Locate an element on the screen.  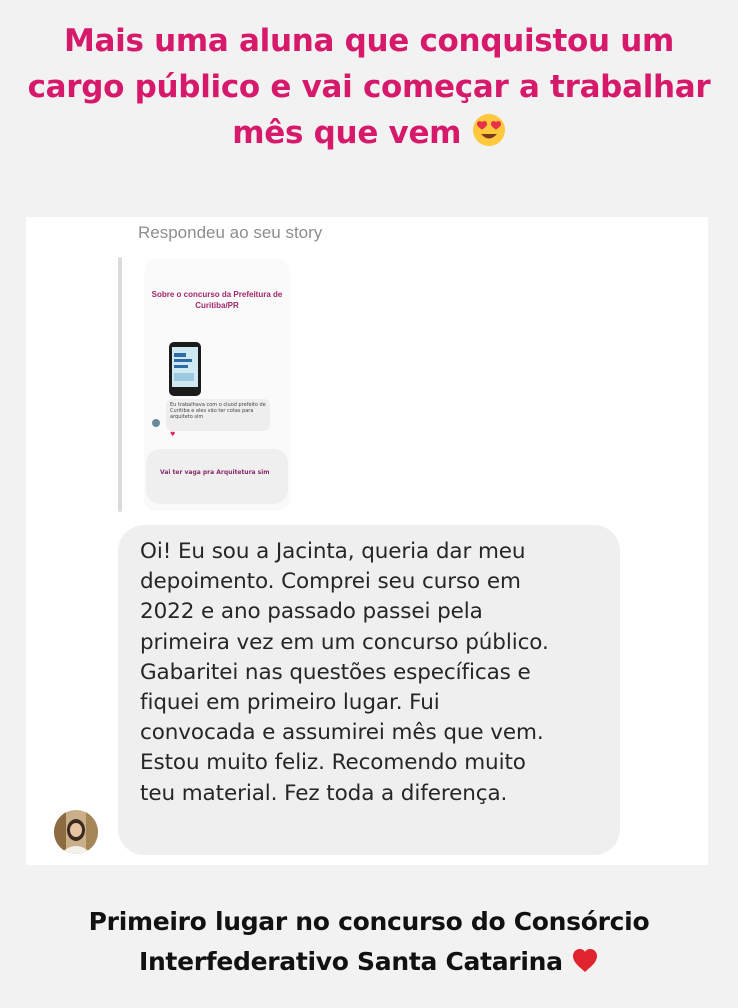
story-thumbnail-heart-icon: ♥ is located at coordinates (173, 434).